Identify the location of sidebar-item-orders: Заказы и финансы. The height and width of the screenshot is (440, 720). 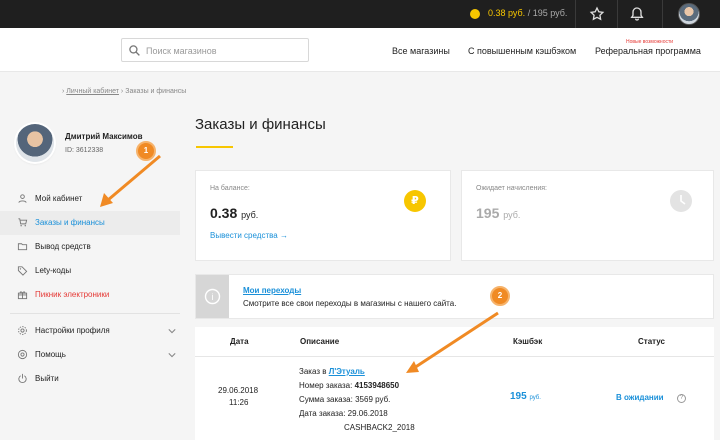
(90, 223).